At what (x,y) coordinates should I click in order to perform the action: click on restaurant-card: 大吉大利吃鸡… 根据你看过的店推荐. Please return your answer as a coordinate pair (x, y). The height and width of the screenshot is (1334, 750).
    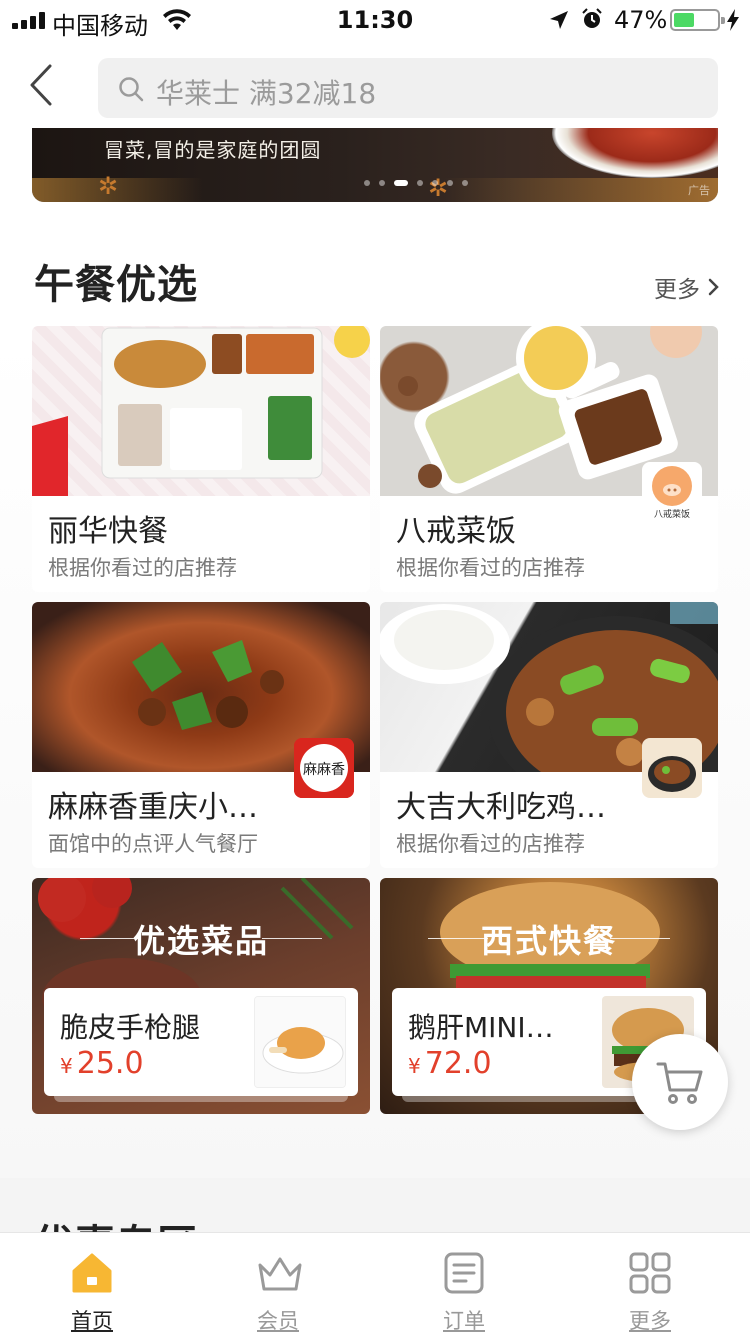
    Looking at the image, I should click on (549, 735).